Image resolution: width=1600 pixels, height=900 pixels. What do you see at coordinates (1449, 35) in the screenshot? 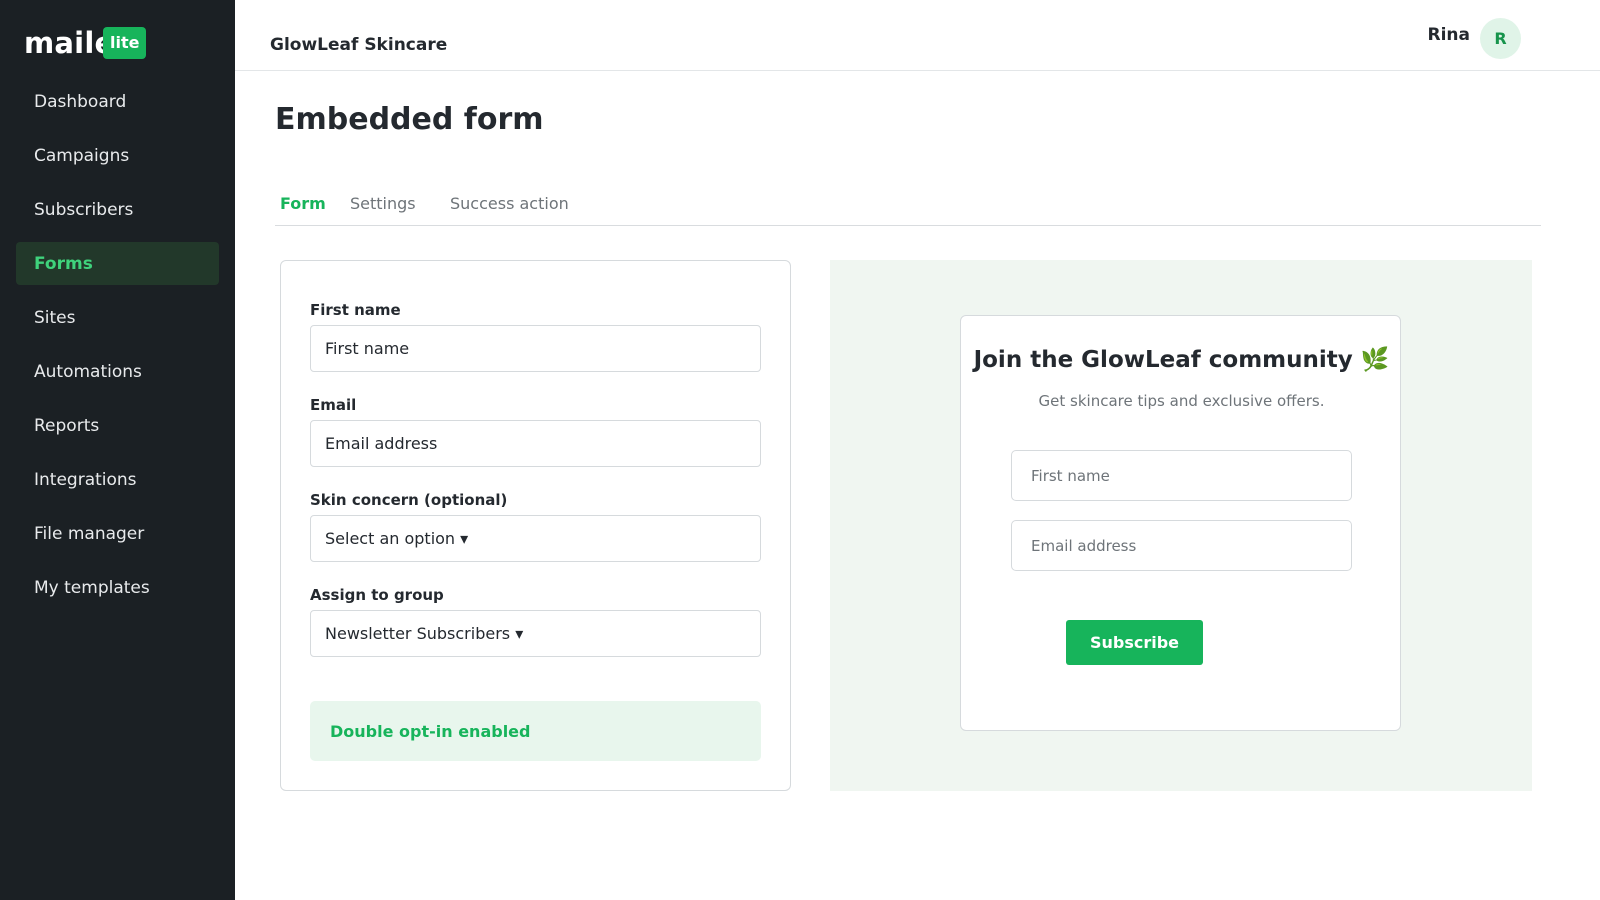
I see `user-name: Rina` at bounding box center [1449, 35].